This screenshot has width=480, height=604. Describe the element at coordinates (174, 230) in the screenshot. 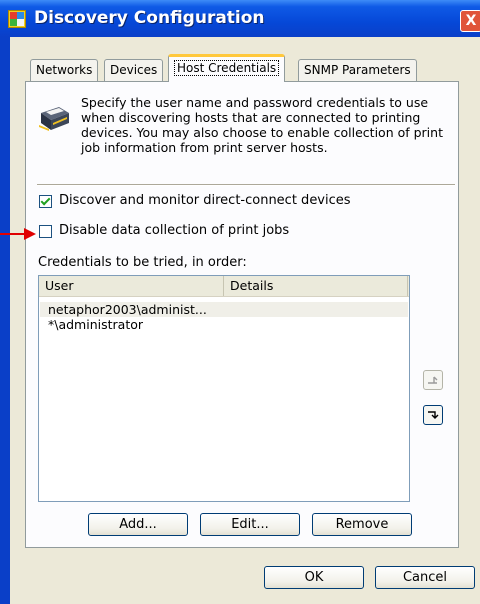

I see `disable-print-jobs-checkbox-label: Disable data collection of print jobs` at that location.